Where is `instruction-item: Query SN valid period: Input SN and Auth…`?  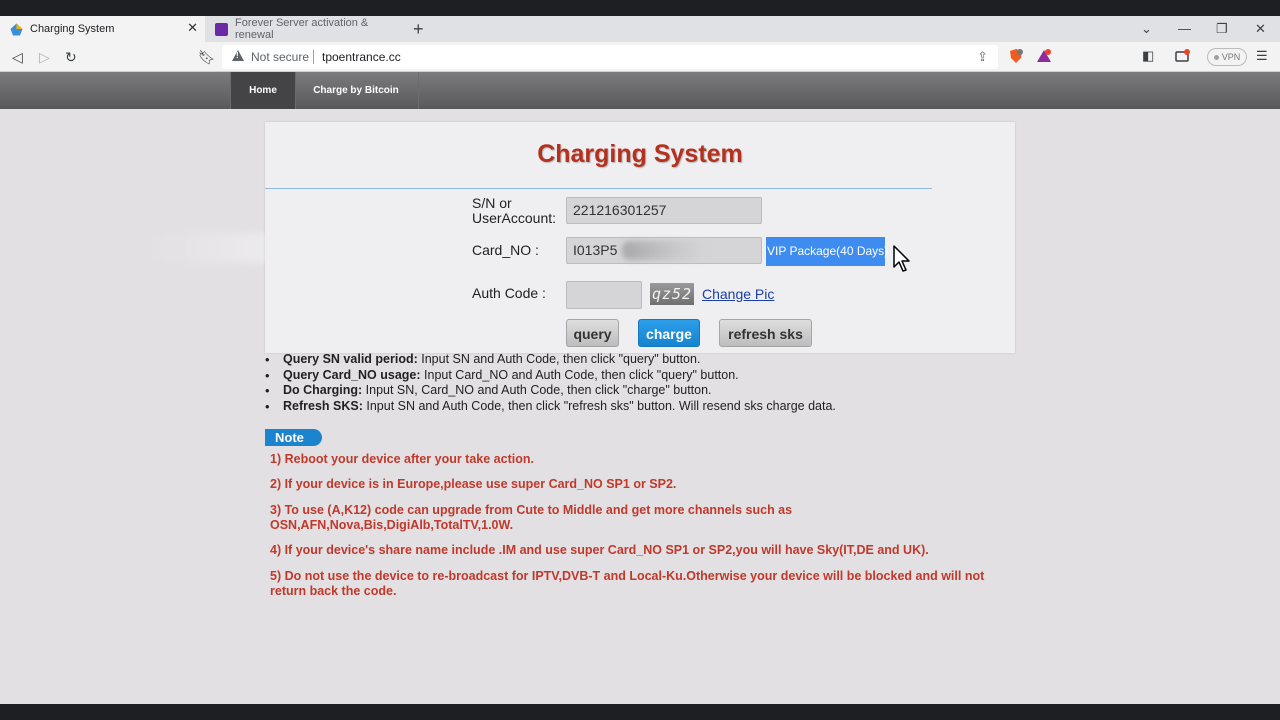
instruction-item: Query SN valid period: Input SN and Auth… is located at coordinates (550, 360).